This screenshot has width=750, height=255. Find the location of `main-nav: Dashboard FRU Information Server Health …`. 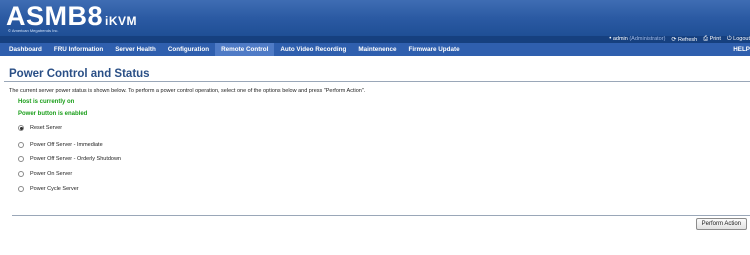

main-nav: Dashboard FRU Information Server Health … is located at coordinates (375, 49).